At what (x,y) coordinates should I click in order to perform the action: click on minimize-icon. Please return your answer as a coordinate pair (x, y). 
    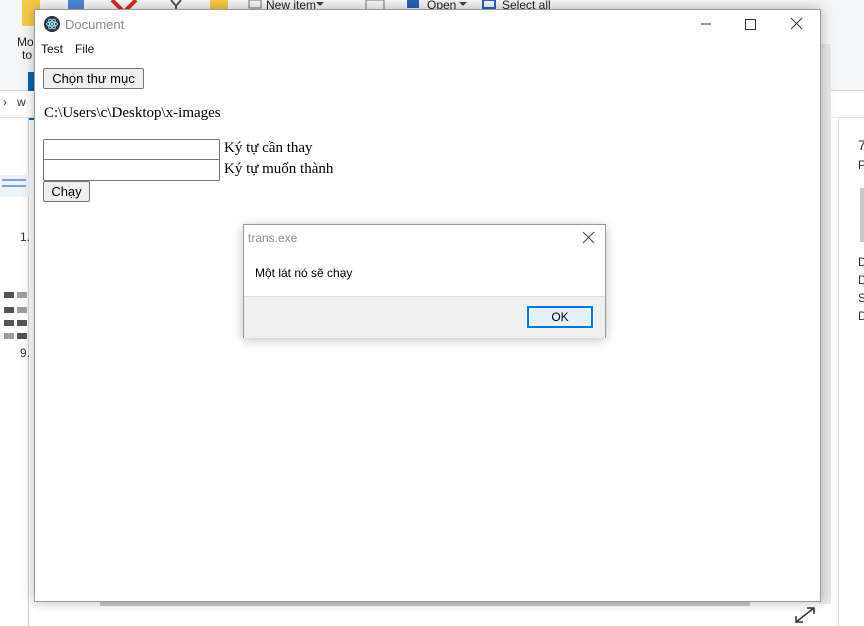
    Looking at the image, I should click on (706, 24).